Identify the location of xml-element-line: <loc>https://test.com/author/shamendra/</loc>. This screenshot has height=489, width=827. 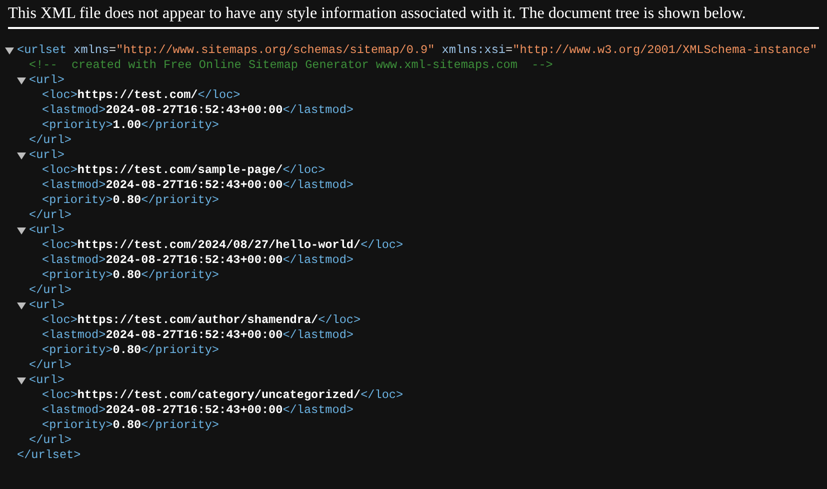
(201, 320).